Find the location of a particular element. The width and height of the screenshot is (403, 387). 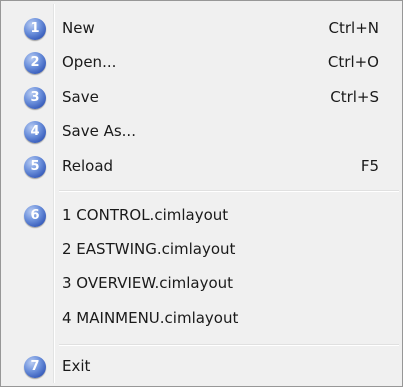

recent-file-label: 3 OVERVIEW.cimlayout is located at coordinates (148, 283).